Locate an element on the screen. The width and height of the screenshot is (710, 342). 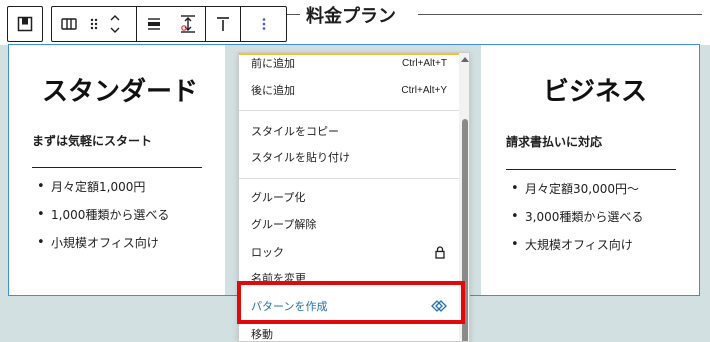
justify-top-button is located at coordinates (223, 24).